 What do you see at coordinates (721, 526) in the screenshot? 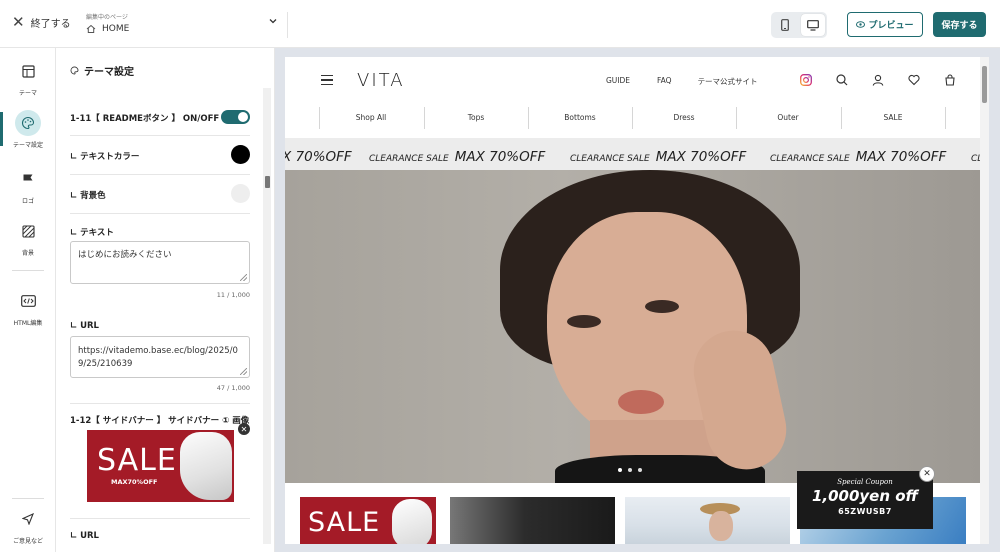
I see `thumb-face` at bounding box center [721, 526].